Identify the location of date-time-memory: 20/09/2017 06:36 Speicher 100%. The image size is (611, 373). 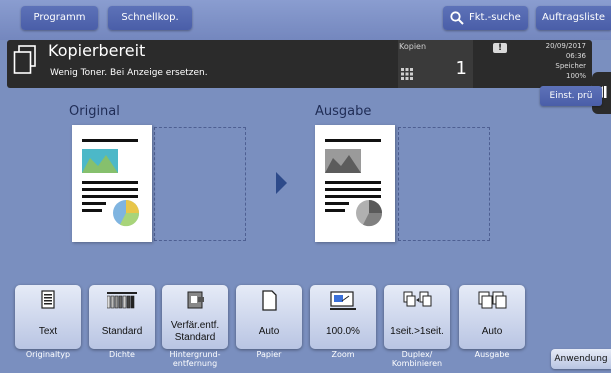
(566, 61).